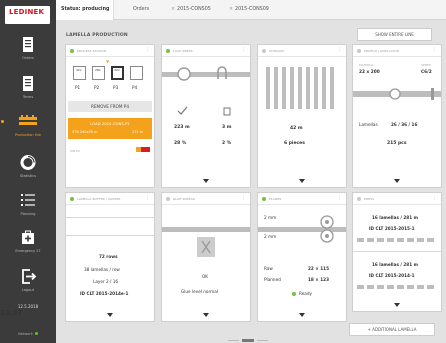 Image resolution: width=446 pixels, height=343 pixels. Describe the element at coordinates (248, 340) in the screenshot. I see `scroll-pager` at that location.